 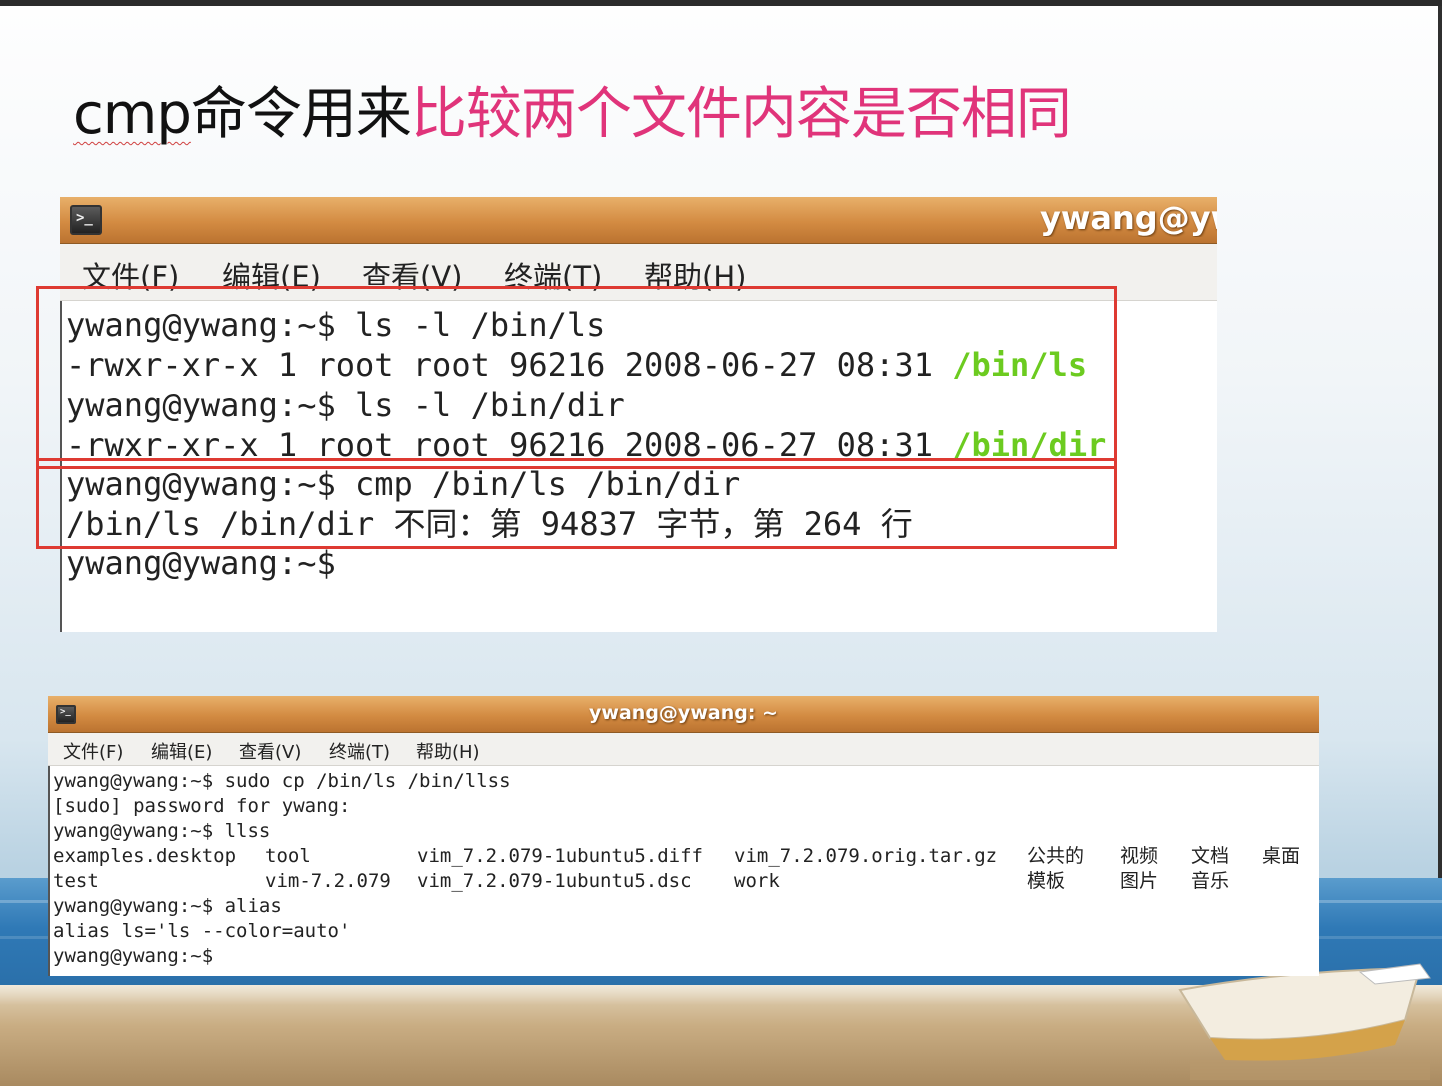 I want to click on terminal-line: alias ls='ls --color=auto', so click(x=202, y=931).